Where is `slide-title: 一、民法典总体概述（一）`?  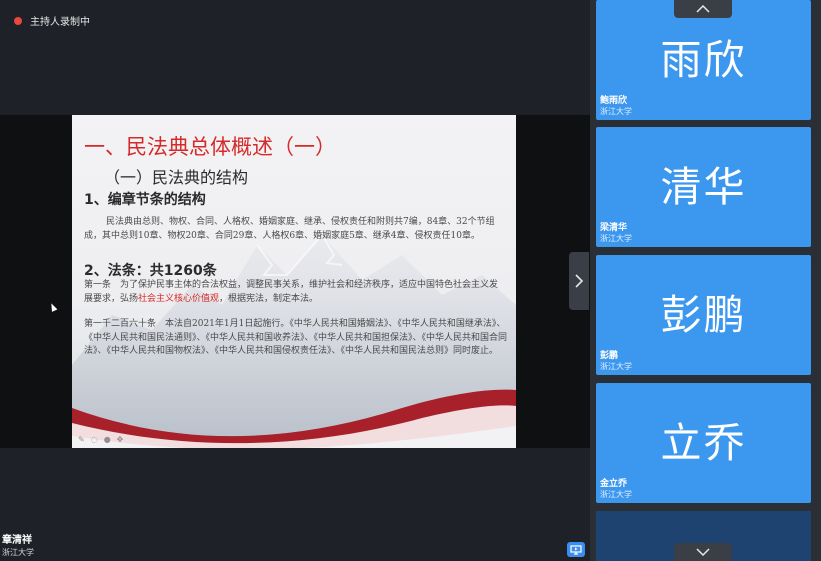 slide-title: 一、民法典总体概述（一） is located at coordinates (210, 147).